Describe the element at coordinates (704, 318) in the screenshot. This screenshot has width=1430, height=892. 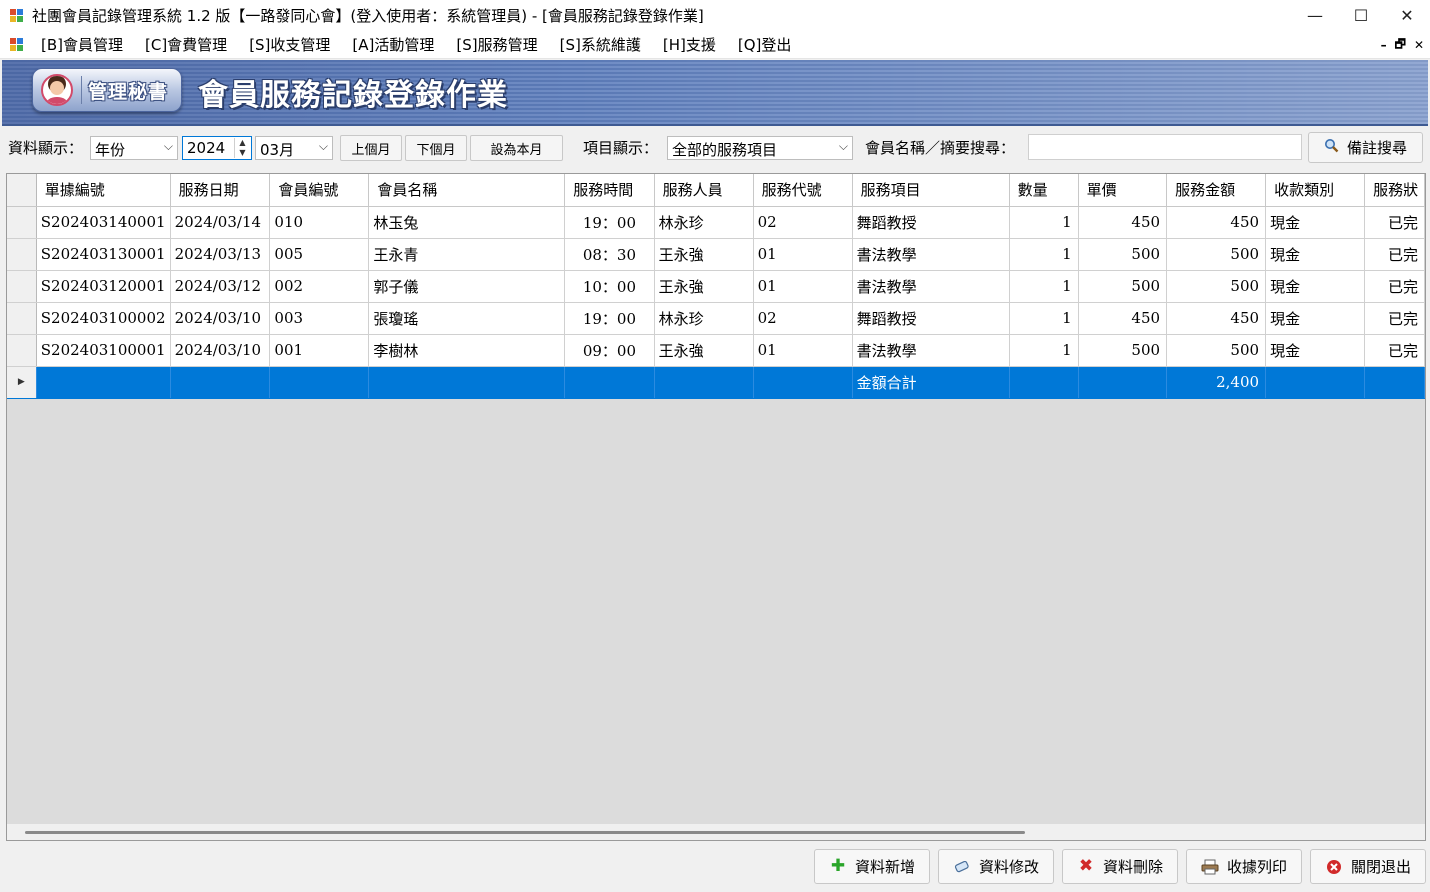
I see `cell-staff: 林永珍` at that location.